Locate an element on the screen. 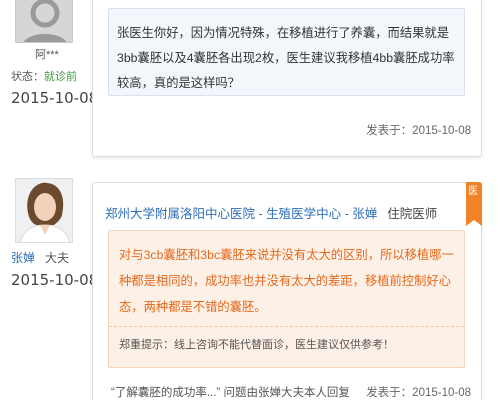  doctor-header: 郑州大学附属洛阳中心医院 - 生殖医学中心 - 张婵 住院医师 is located at coordinates (271, 212).